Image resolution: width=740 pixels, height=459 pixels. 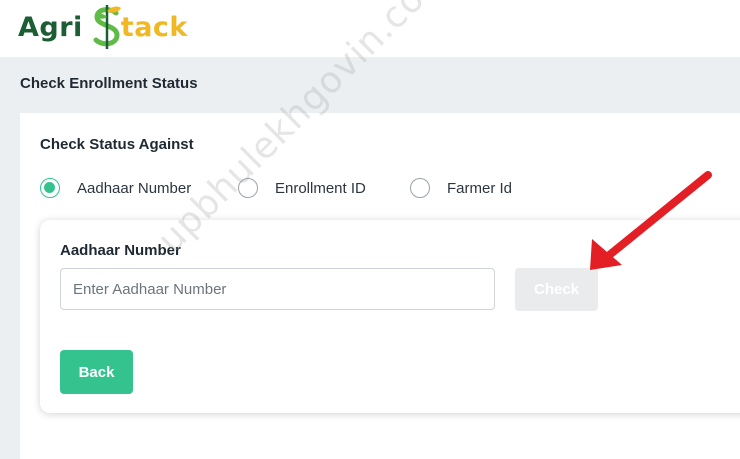 I want to click on radio-option-farmer-id: Farmer Id, so click(x=461, y=188).